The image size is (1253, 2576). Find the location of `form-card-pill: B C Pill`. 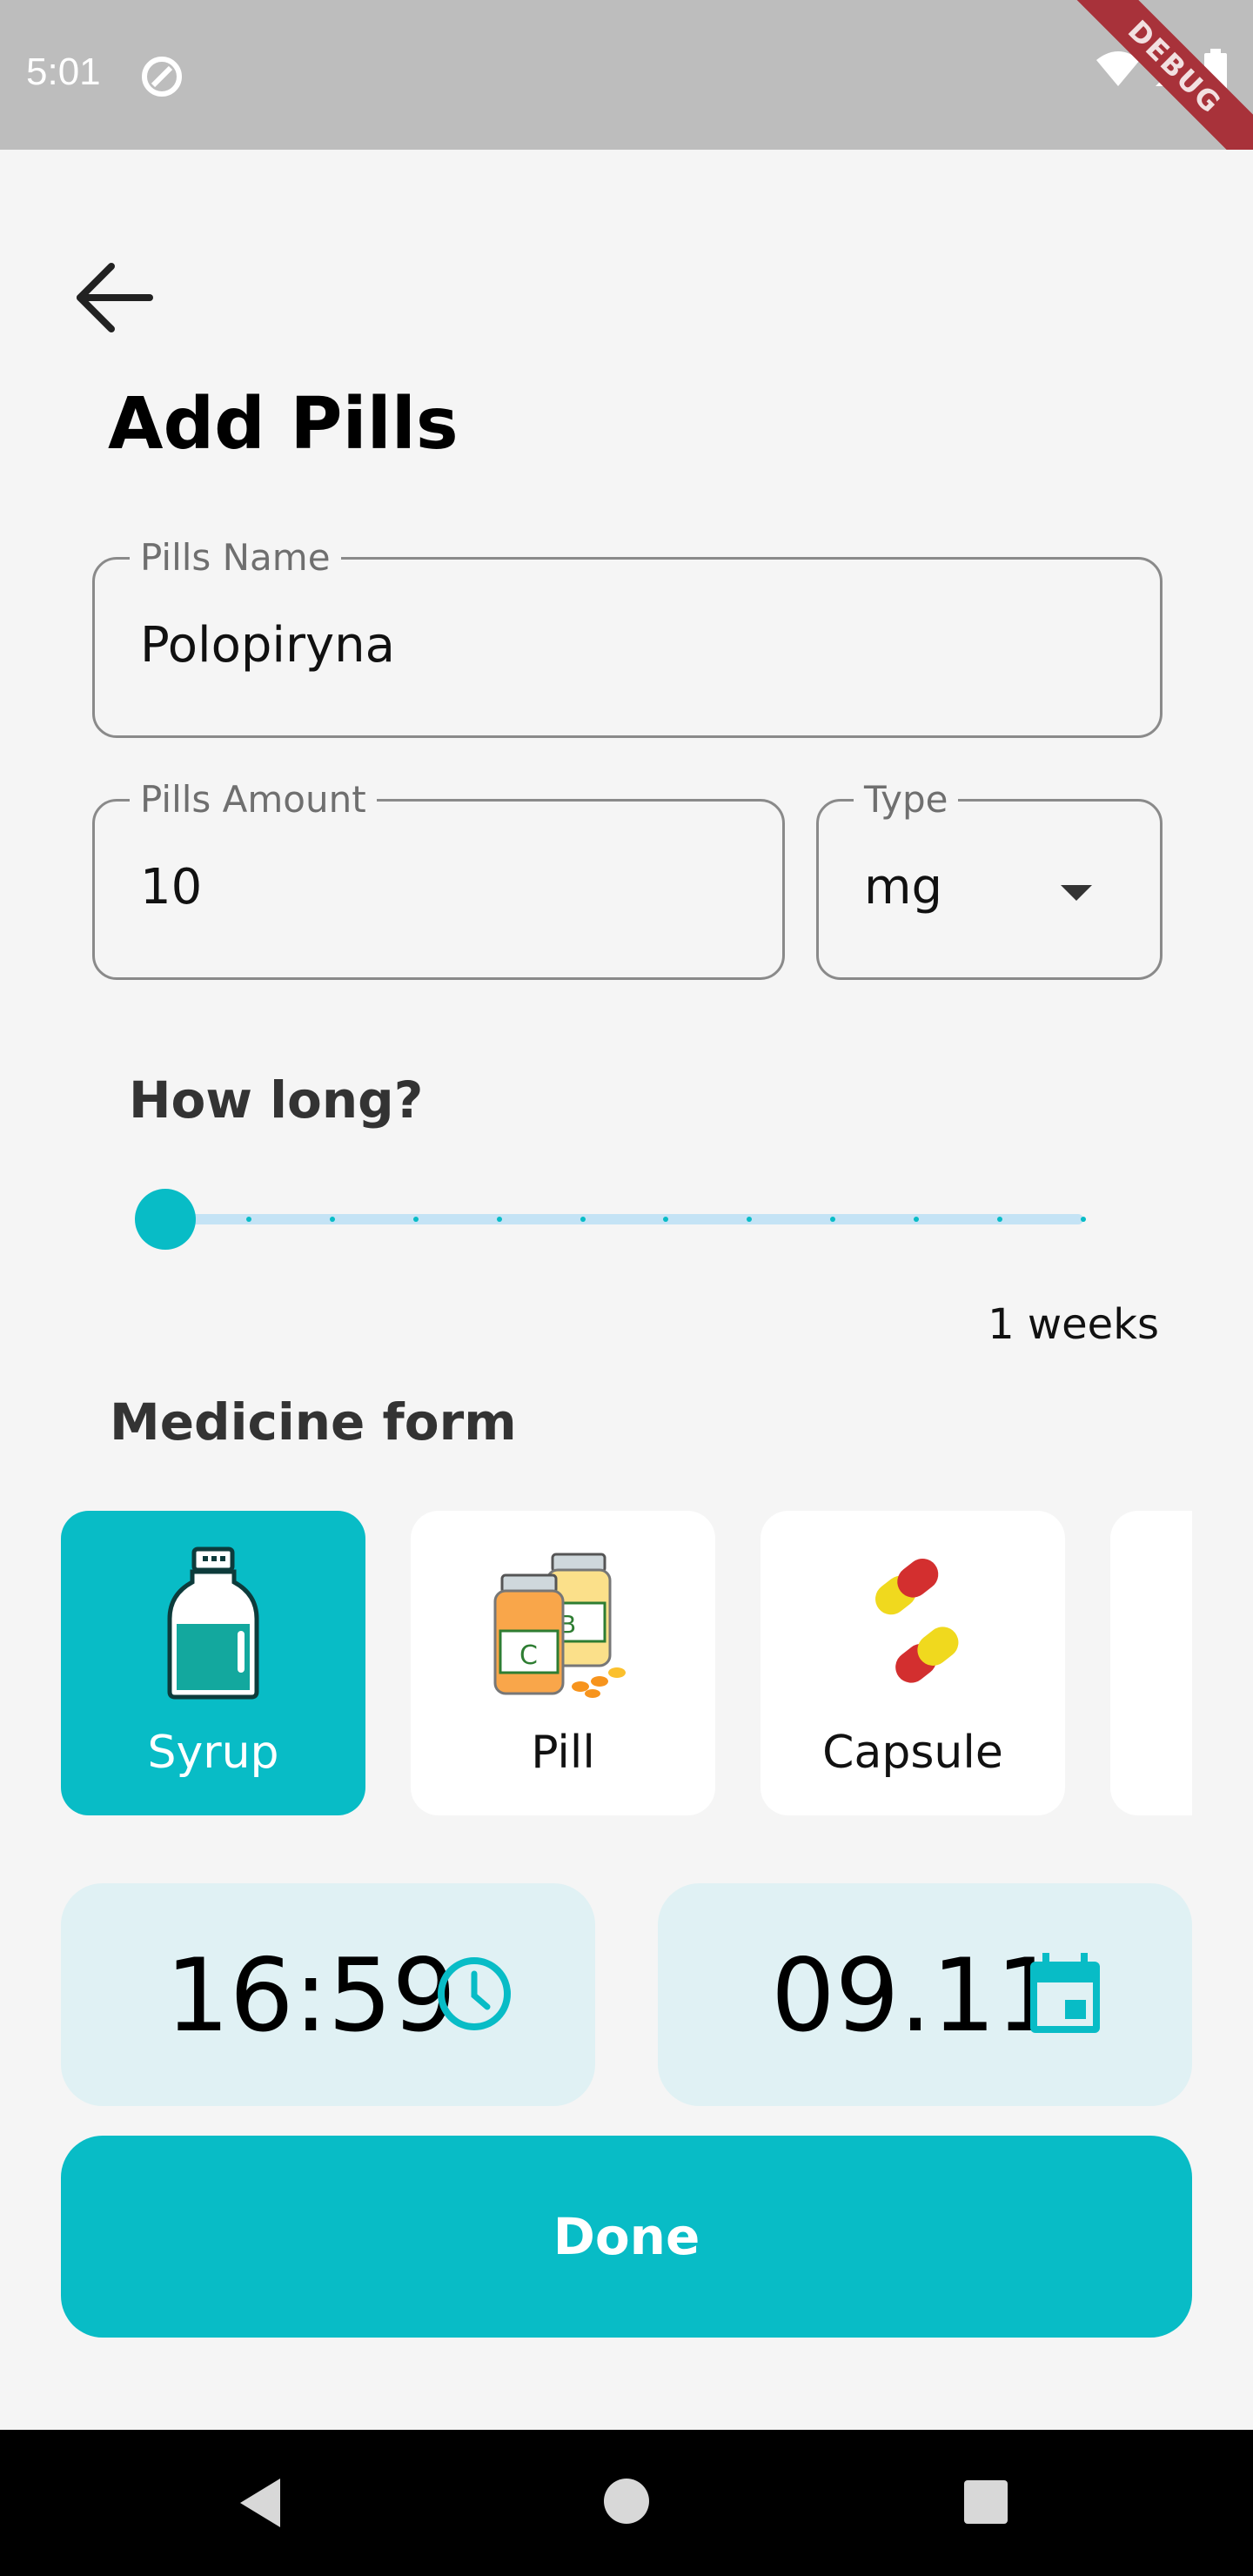

form-card-pill: B C Pill is located at coordinates (563, 1663).